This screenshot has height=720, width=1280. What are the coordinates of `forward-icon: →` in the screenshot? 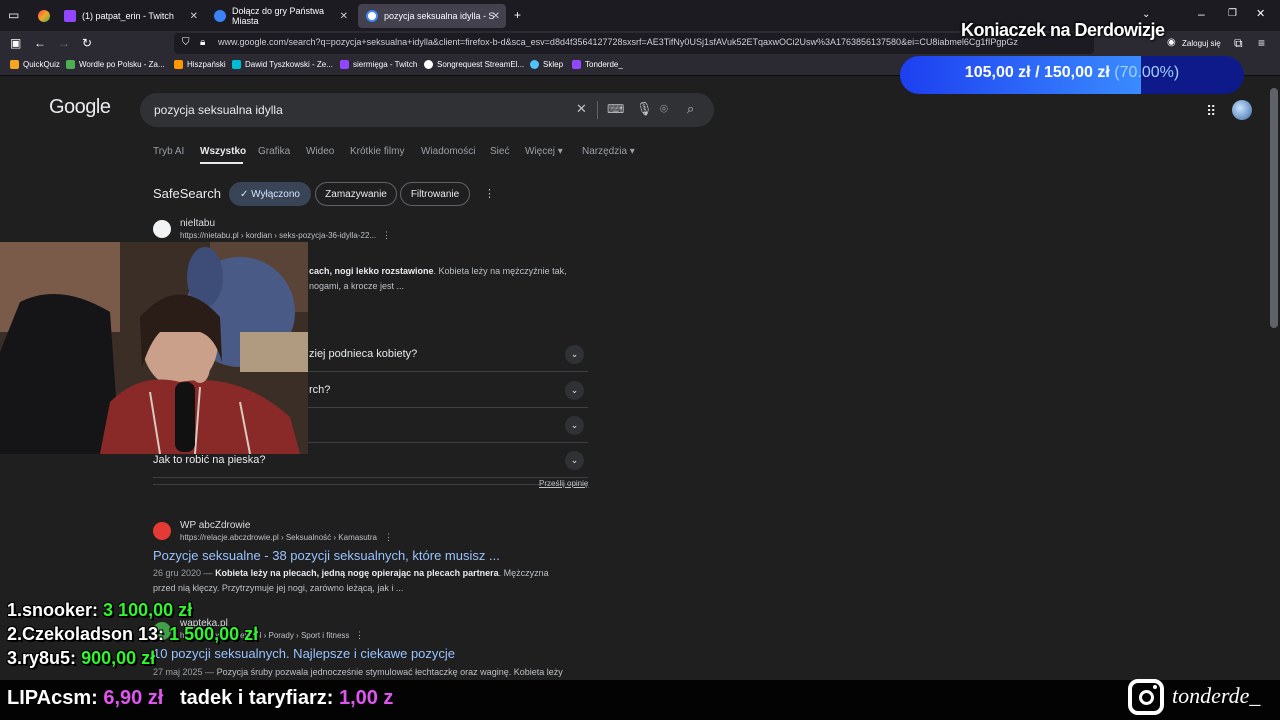 It's located at (64, 43).